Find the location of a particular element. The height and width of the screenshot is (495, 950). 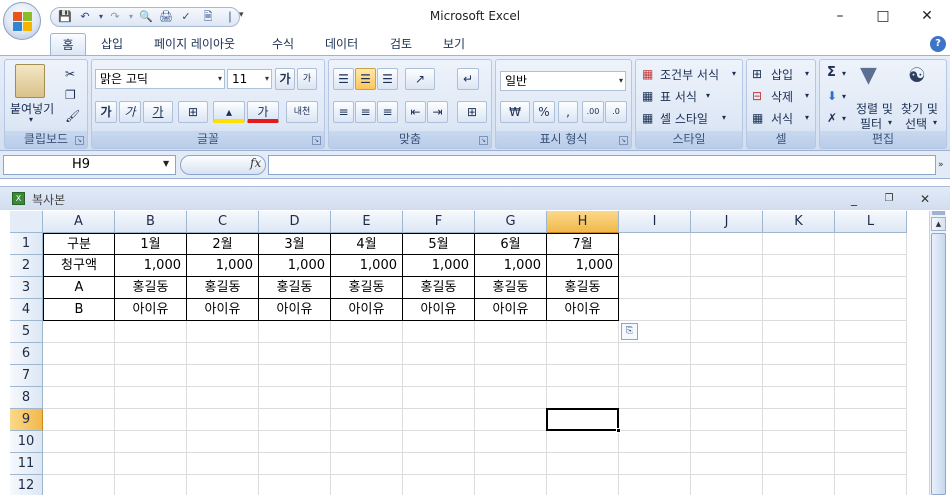

cell-e6 is located at coordinates (367, 354).